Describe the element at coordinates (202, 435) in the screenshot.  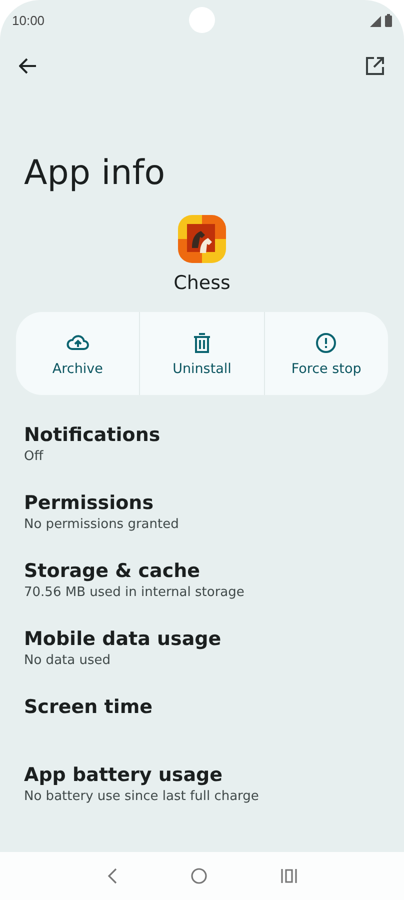
I see `setting-title: Notifications` at that location.